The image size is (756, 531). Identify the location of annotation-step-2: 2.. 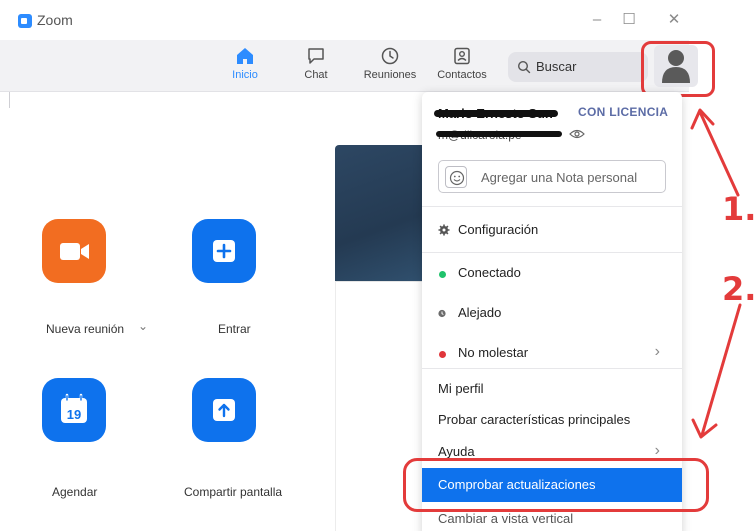
(739, 289).